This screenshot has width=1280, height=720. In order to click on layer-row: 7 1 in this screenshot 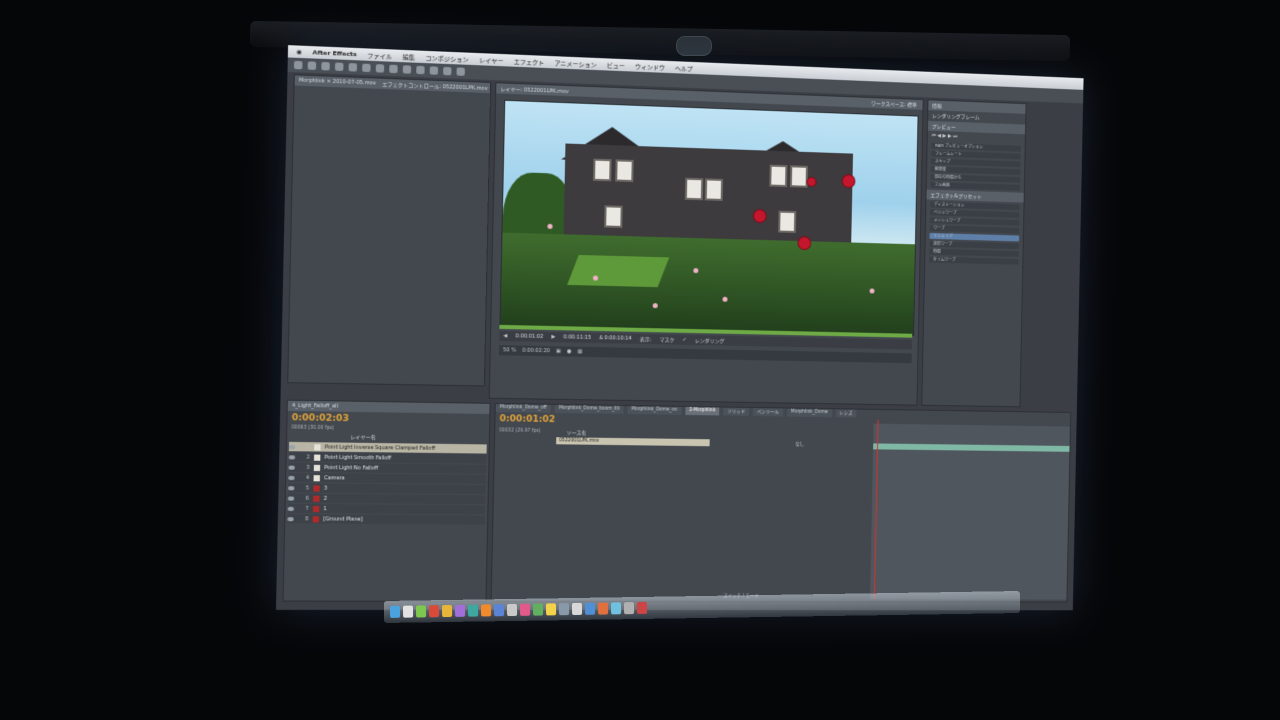, I will do `click(386, 509)`.